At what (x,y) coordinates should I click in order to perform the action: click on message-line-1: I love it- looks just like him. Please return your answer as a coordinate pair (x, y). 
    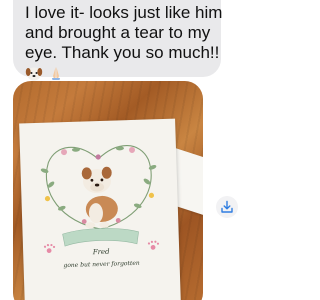
    Looking at the image, I should click on (124, 12).